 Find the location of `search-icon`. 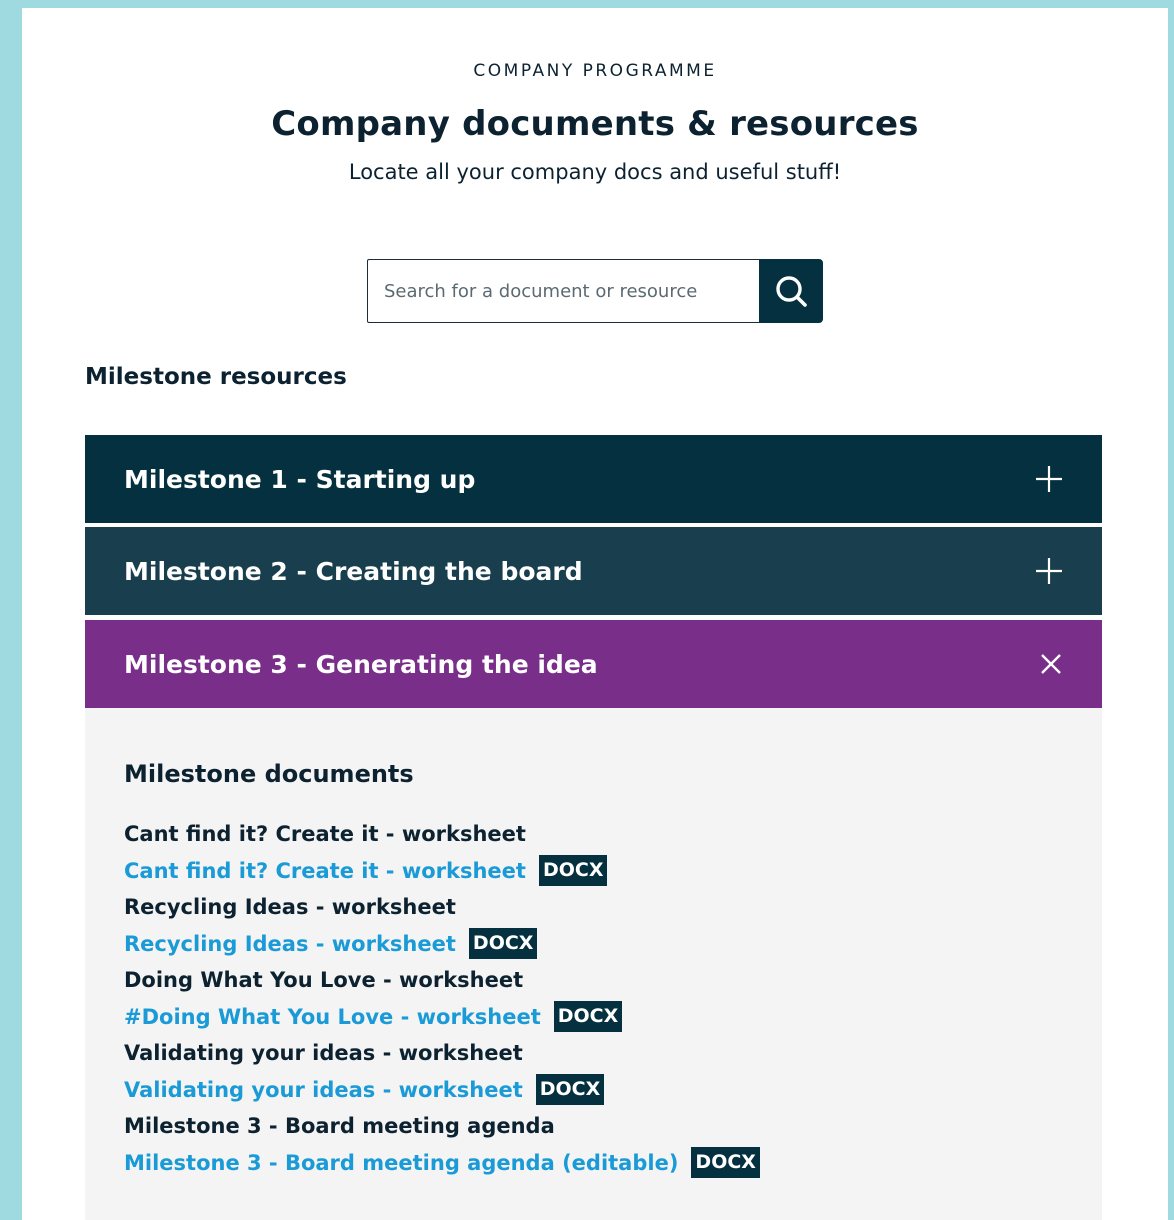

search-icon is located at coordinates (791, 291).